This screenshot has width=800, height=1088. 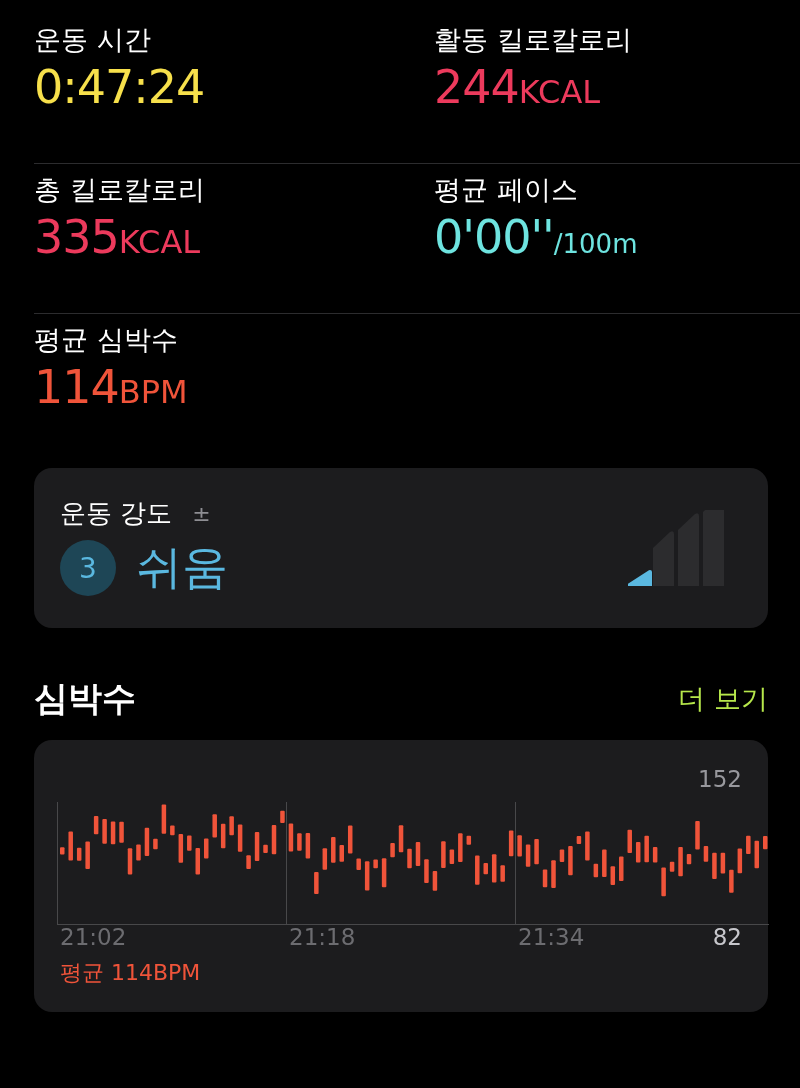 I want to click on intensity-title: 운동 강도, so click(x=116, y=513).